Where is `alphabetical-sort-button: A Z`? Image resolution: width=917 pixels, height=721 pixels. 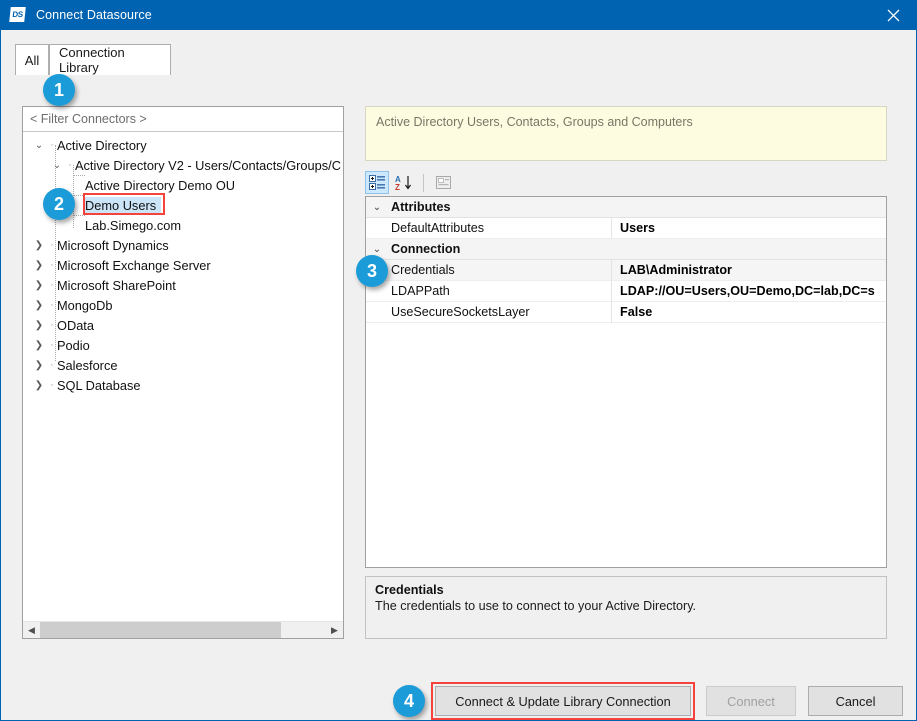 alphabetical-sort-button: A Z is located at coordinates (404, 182).